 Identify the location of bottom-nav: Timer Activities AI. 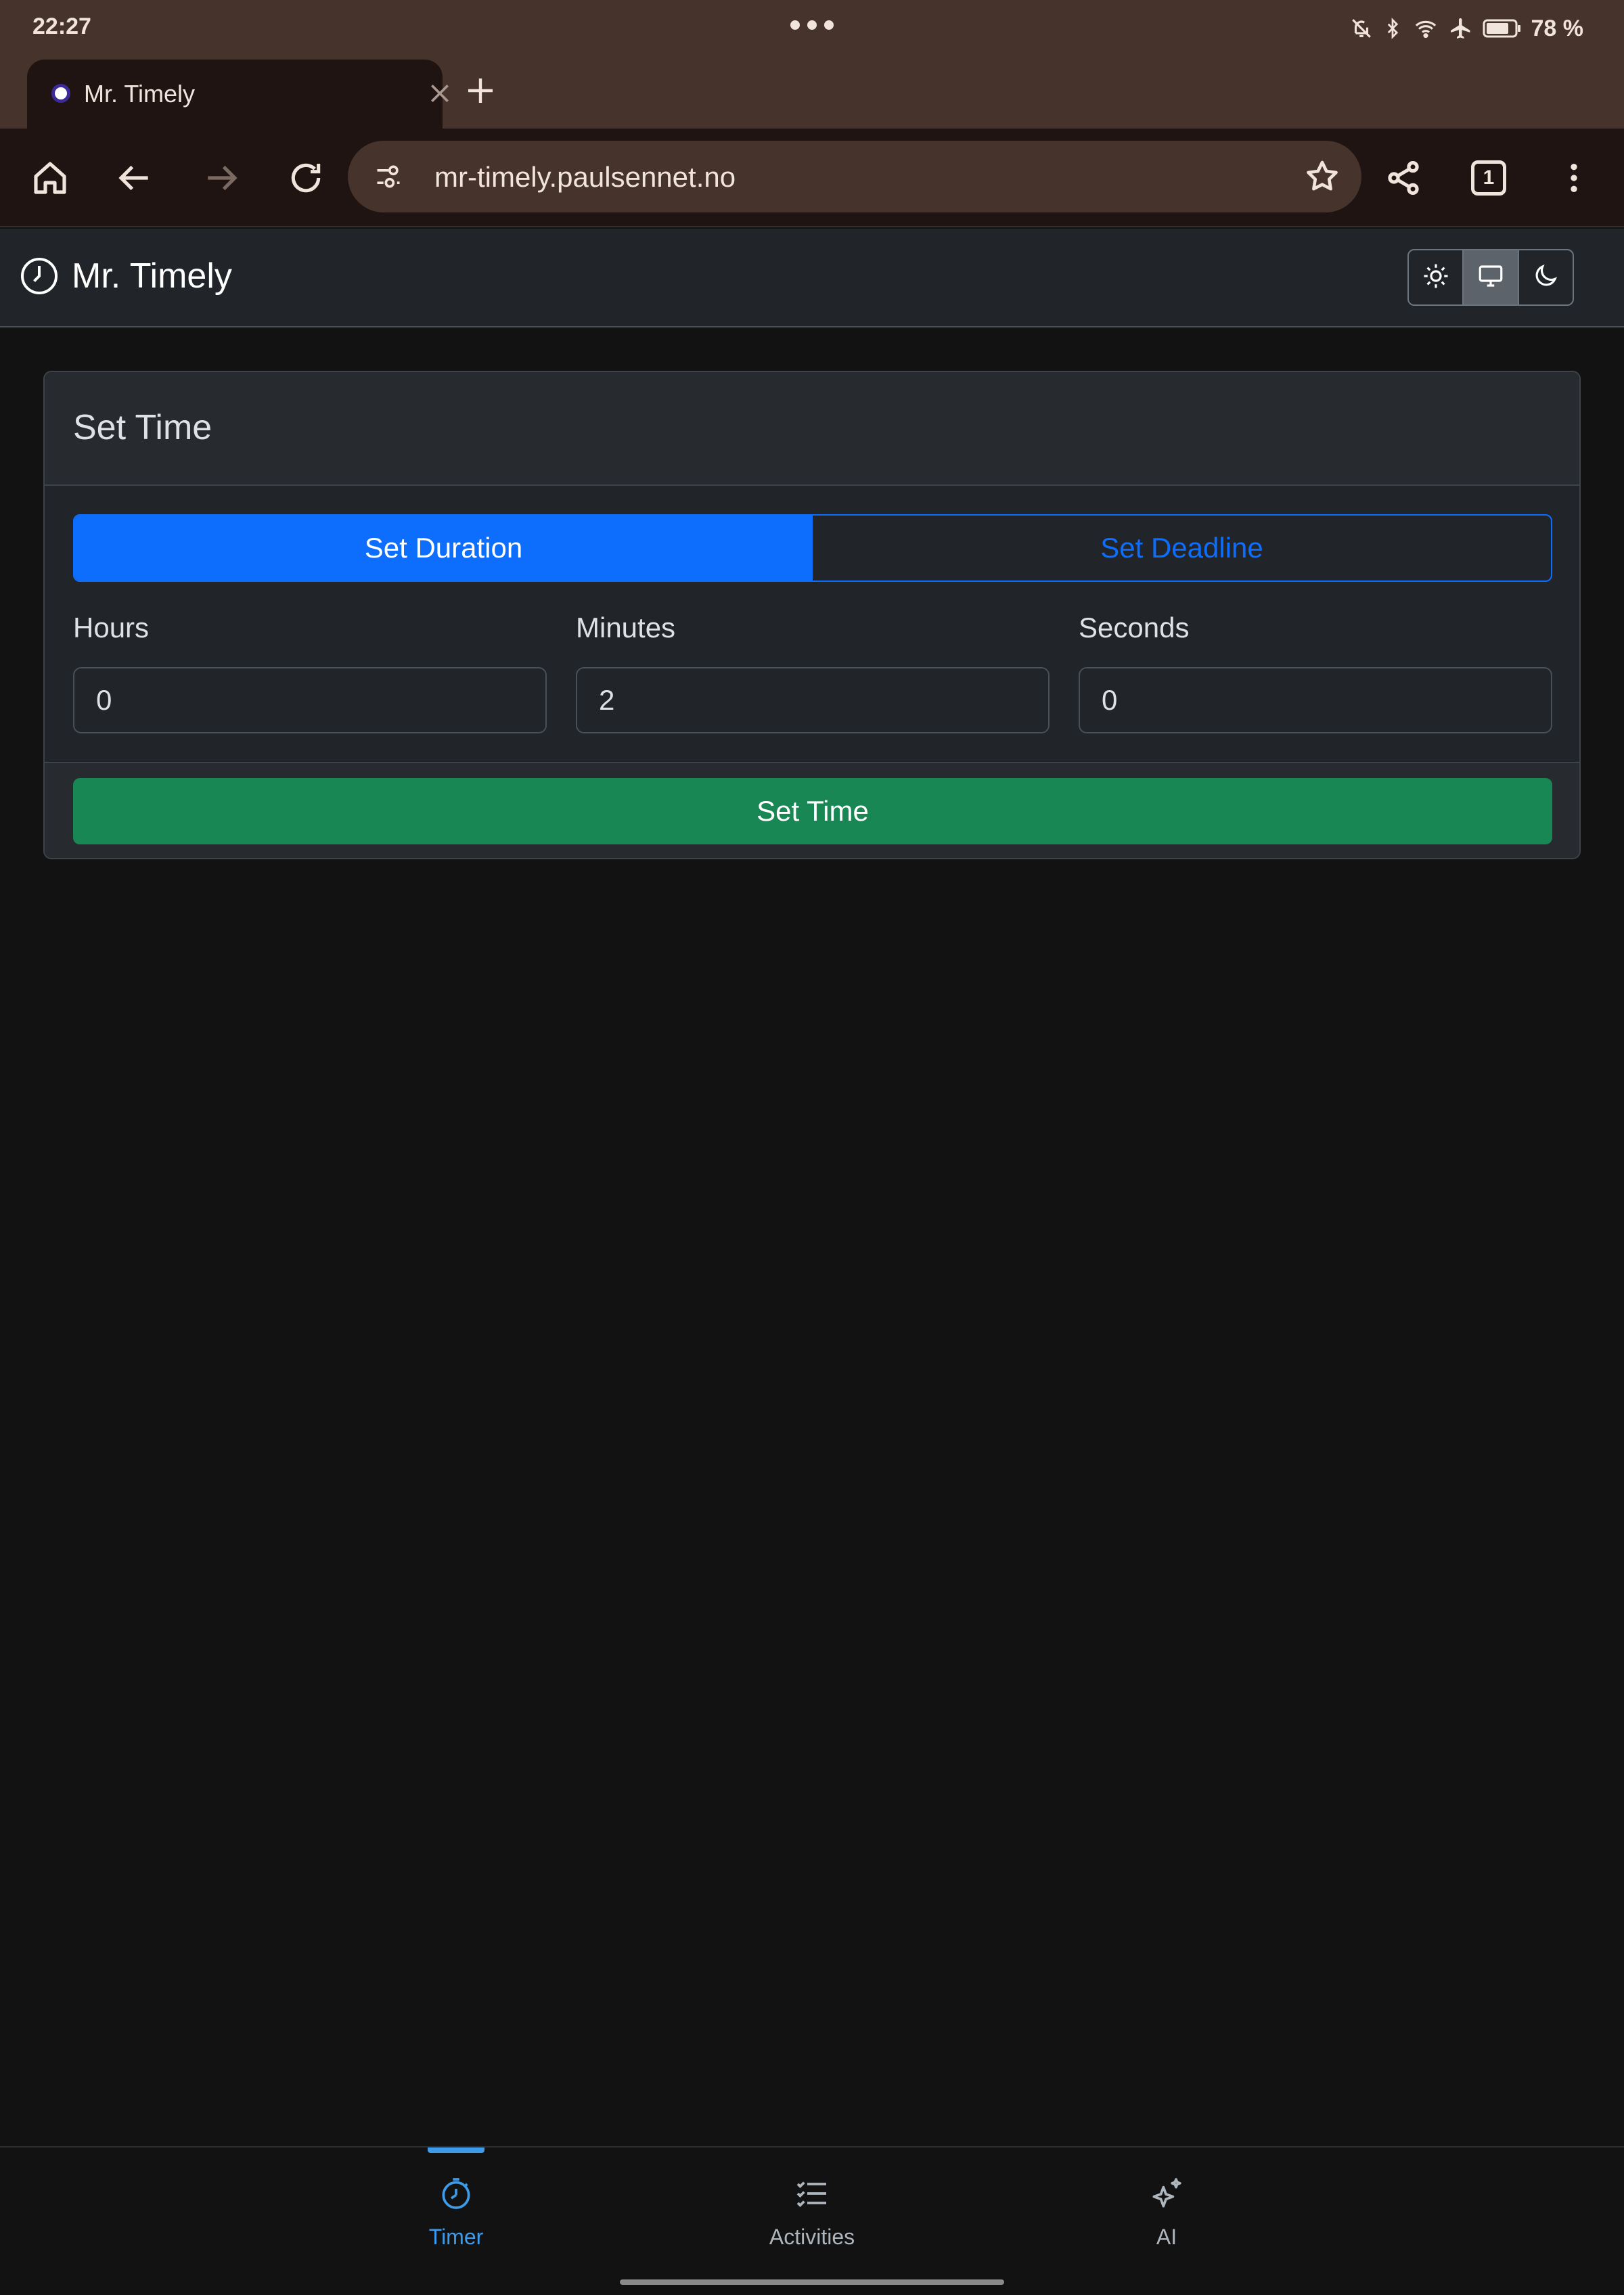
(812, 2220).